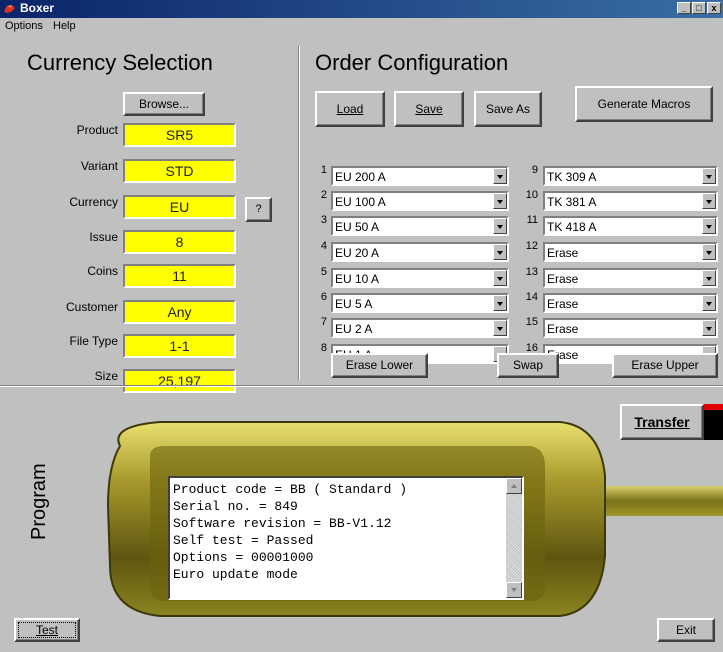 The height and width of the screenshot is (652, 723). I want to click on slot-select-value: EU 100 A, so click(360, 202).